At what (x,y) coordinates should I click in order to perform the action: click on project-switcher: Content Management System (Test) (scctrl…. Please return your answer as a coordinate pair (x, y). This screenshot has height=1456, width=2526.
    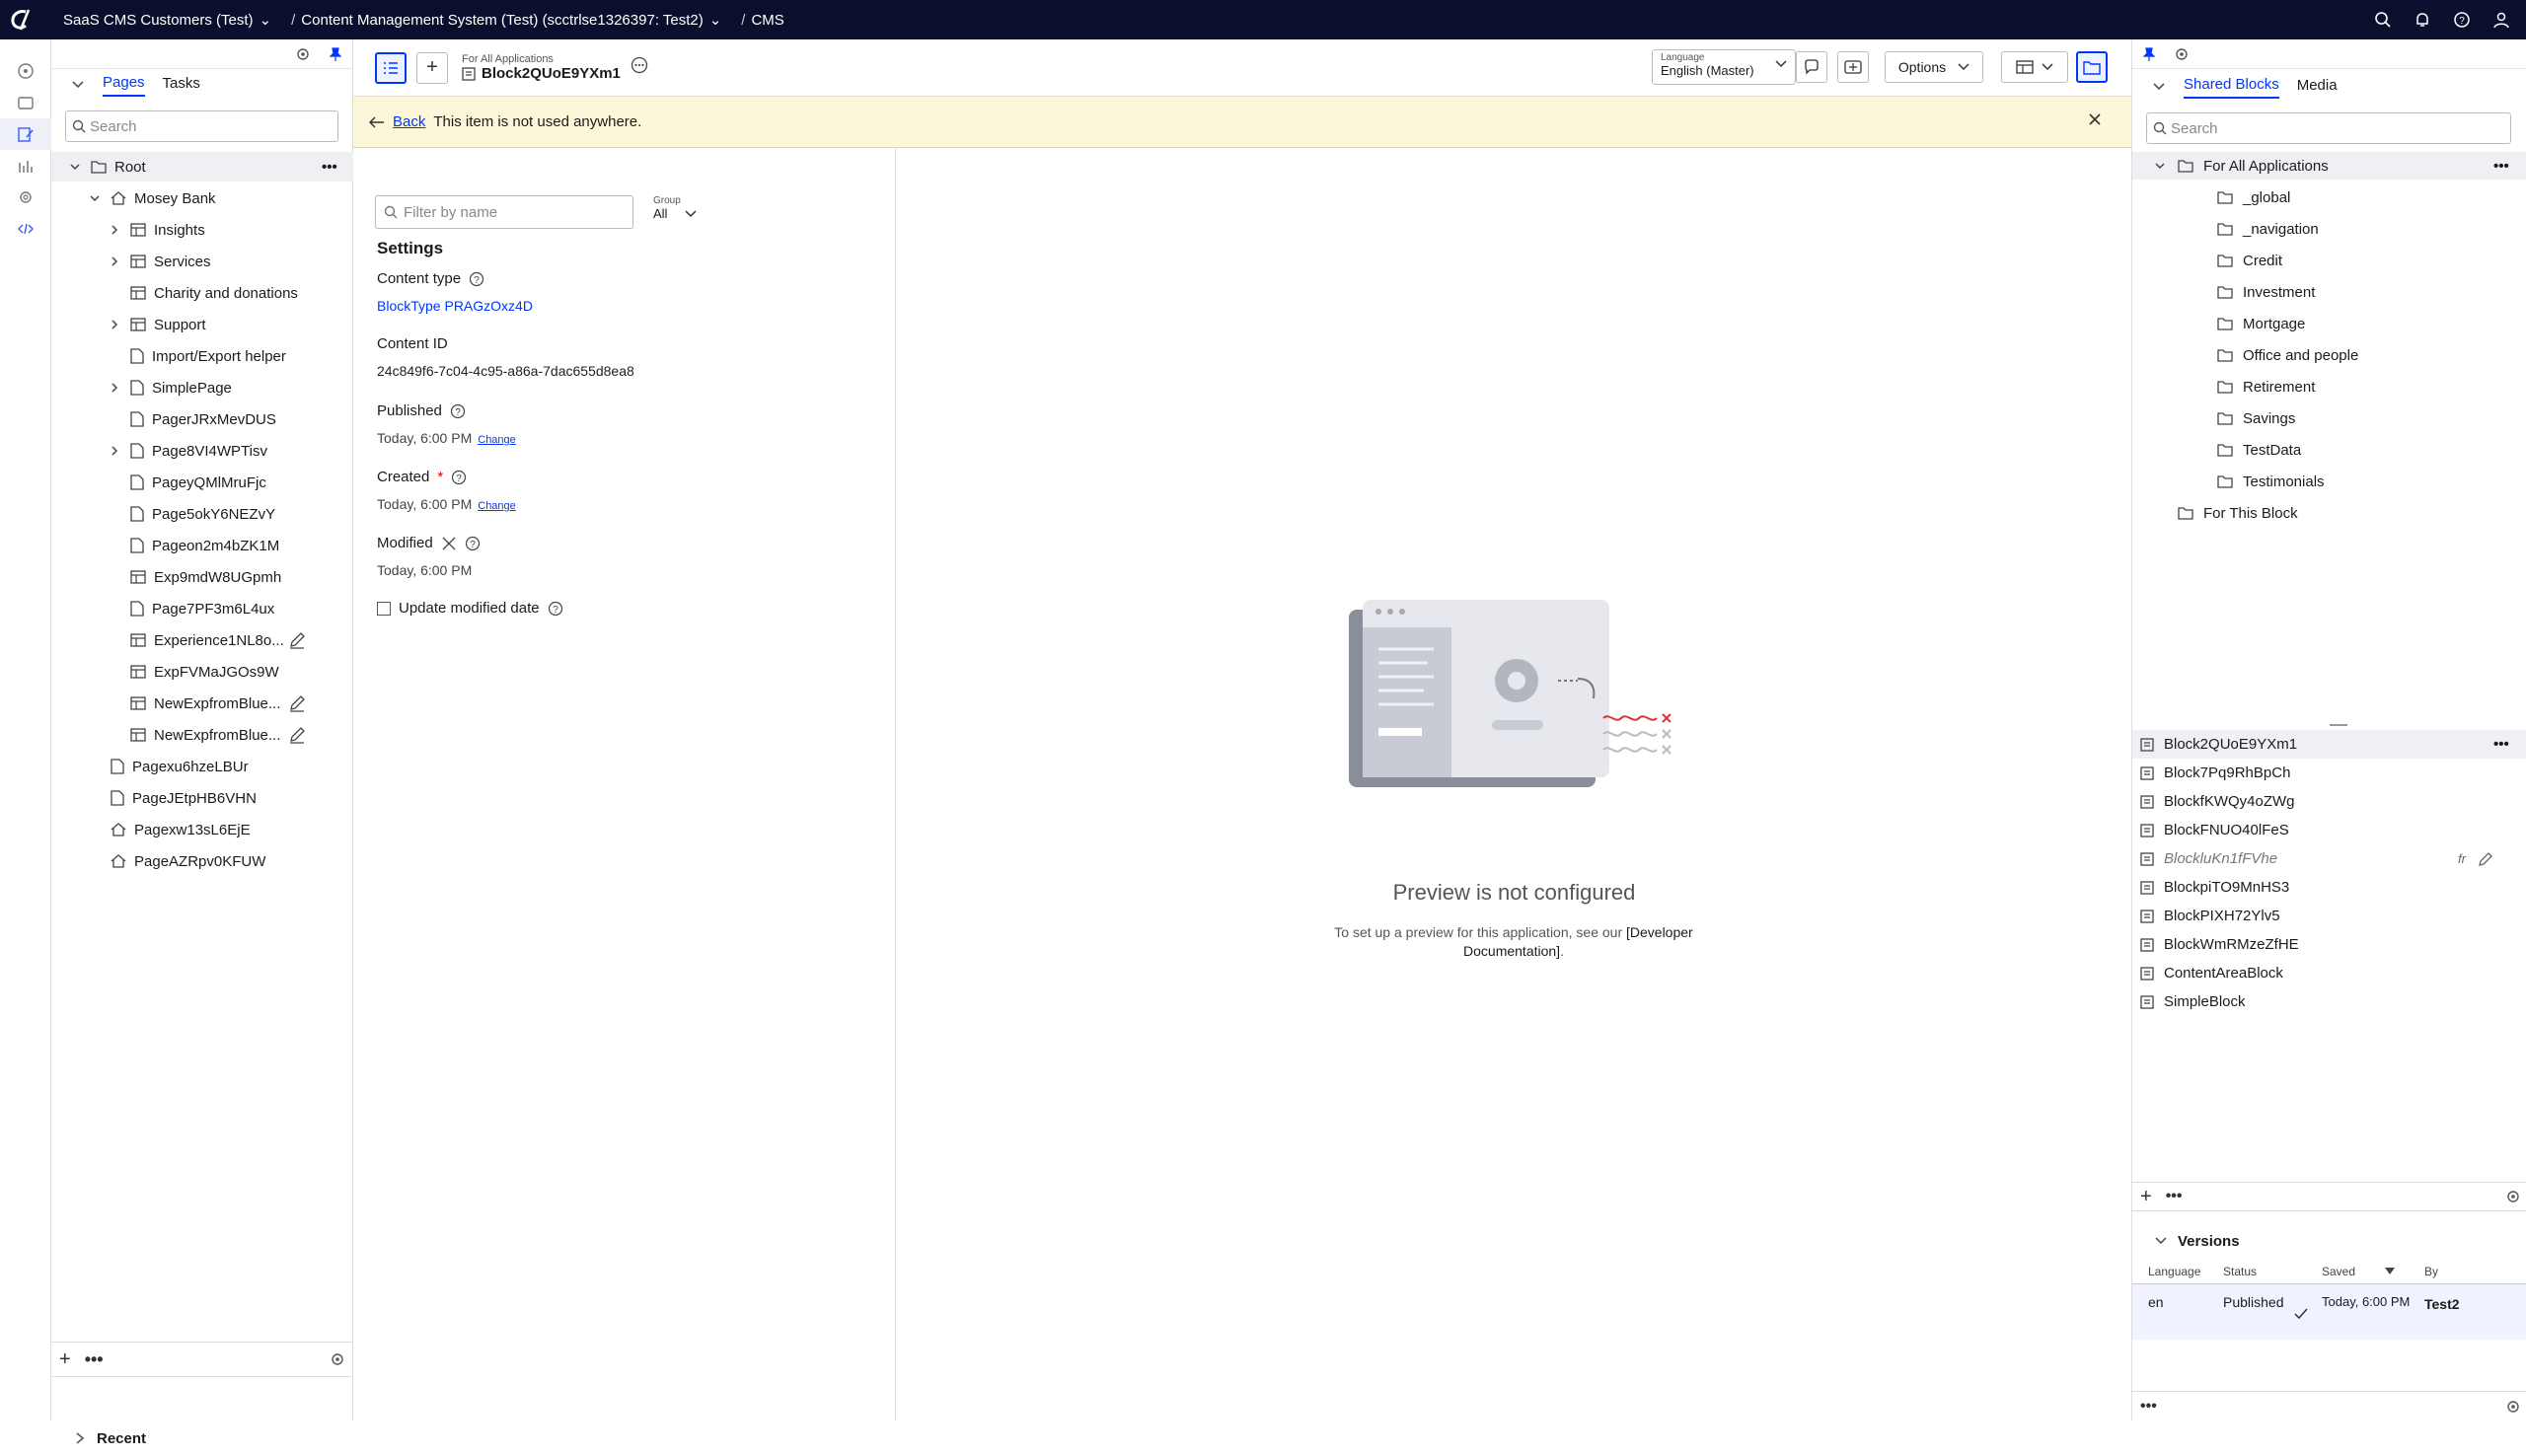
    Looking at the image, I should click on (526, 20).